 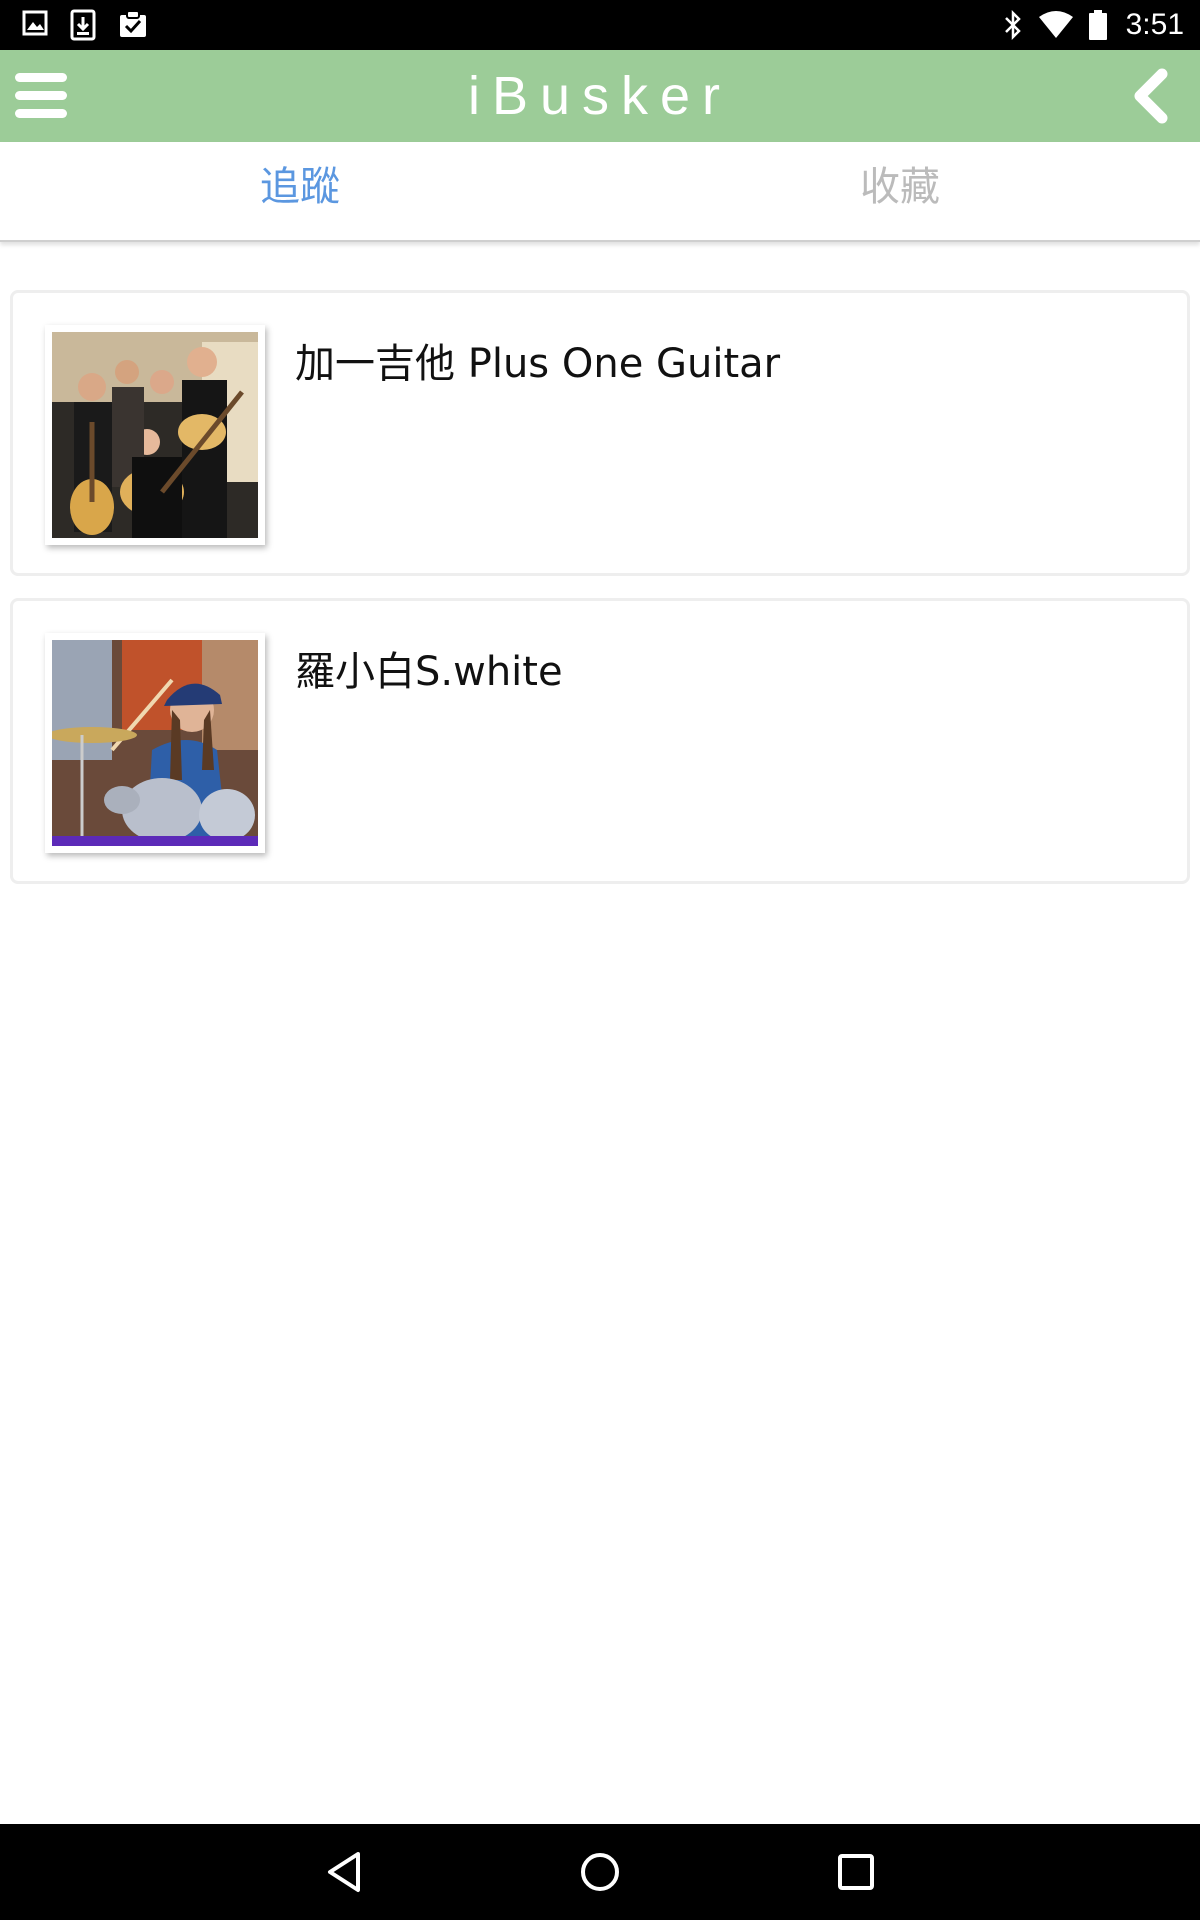 What do you see at coordinates (300, 191) in the screenshot?
I see `tab-following: 追蹤` at bounding box center [300, 191].